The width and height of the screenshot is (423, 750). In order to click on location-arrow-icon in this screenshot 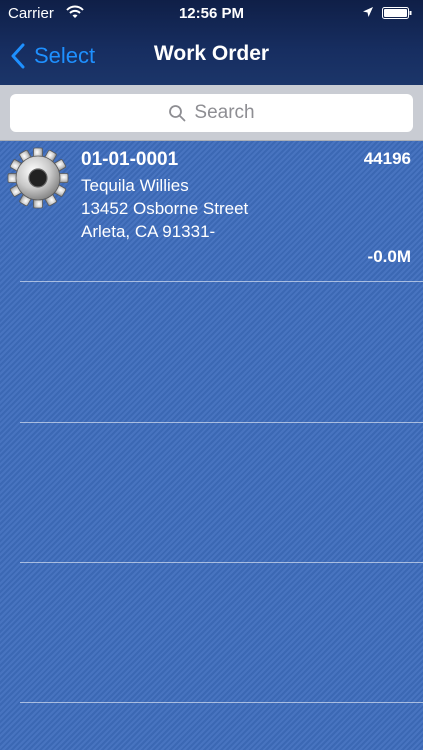, I will do `click(368, 12)`.